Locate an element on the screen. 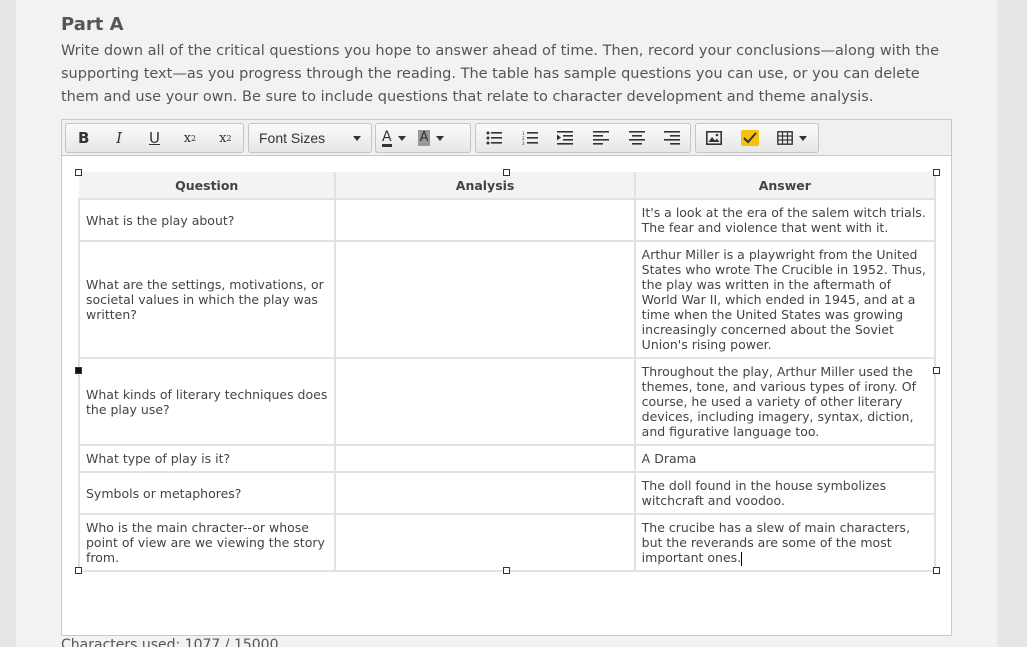 This screenshot has width=1027, height=647. subscript-icon: x2 is located at coordinates (225, 138).